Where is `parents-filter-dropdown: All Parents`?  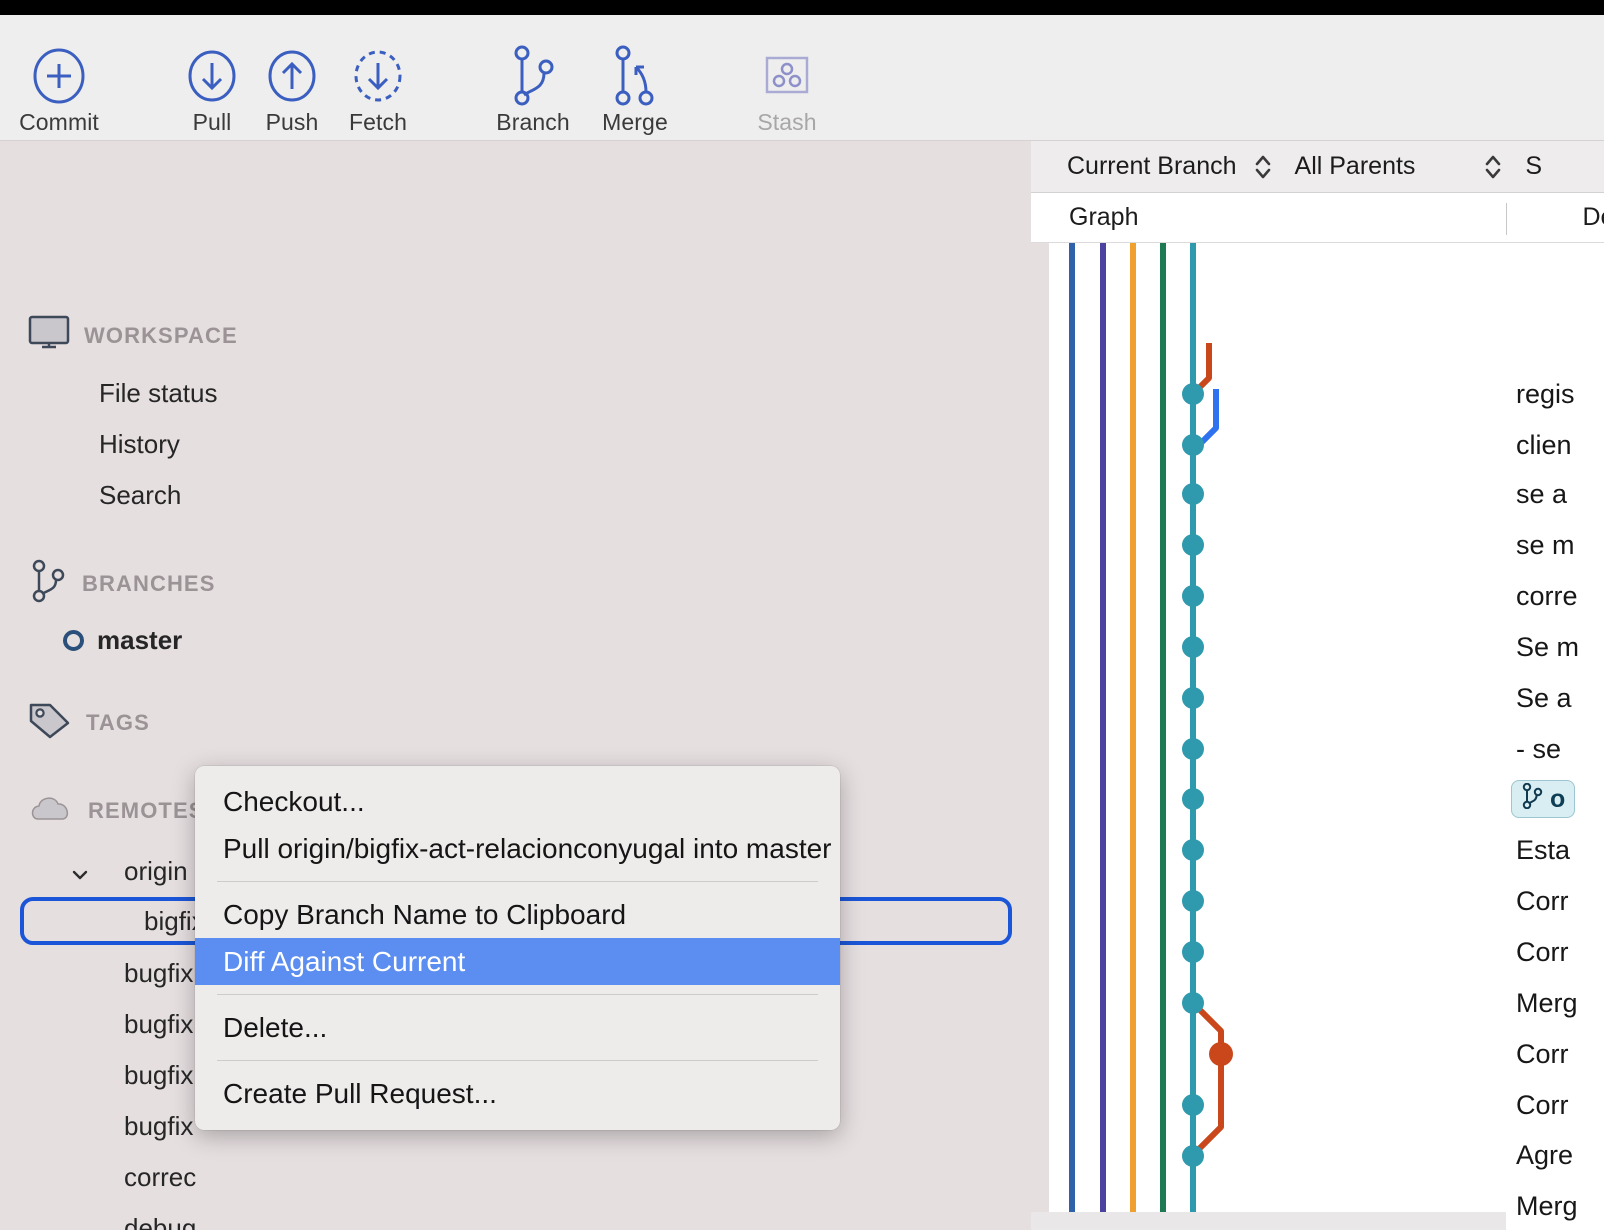 parents-filter-dropdown: All Parents is located at coordinates (1410, 167).